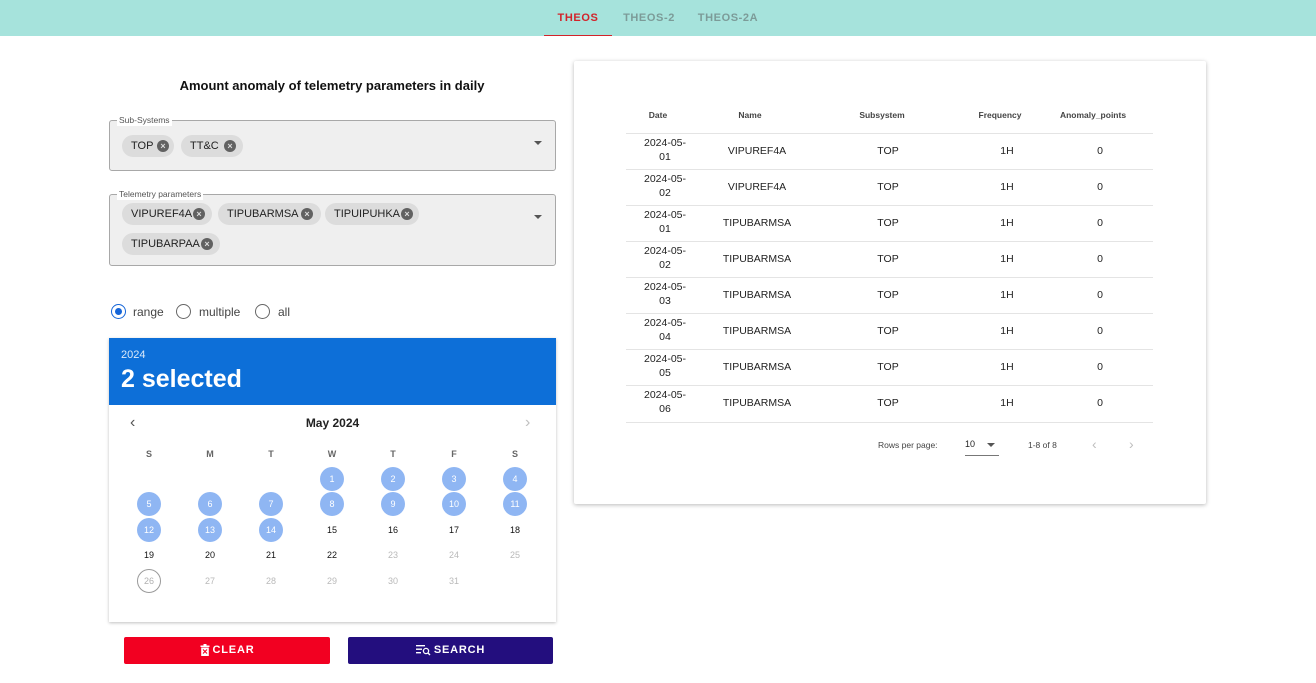  Describe the element at coordinates (515, 504) in the screenshot. I see `calendar-day-11: 11` at that location.